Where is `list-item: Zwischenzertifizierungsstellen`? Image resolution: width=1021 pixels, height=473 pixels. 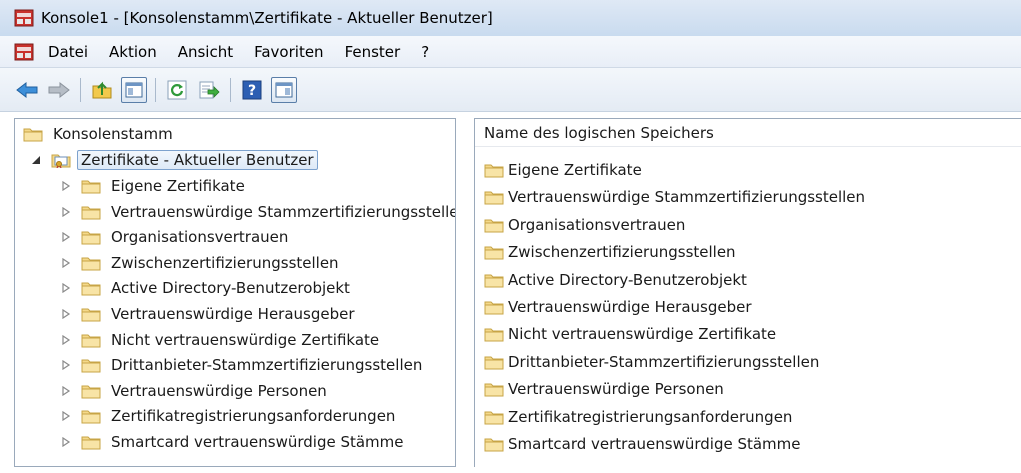
list-item: Zwischenzertifizierungsstellen is located at coordinates (610, 252).